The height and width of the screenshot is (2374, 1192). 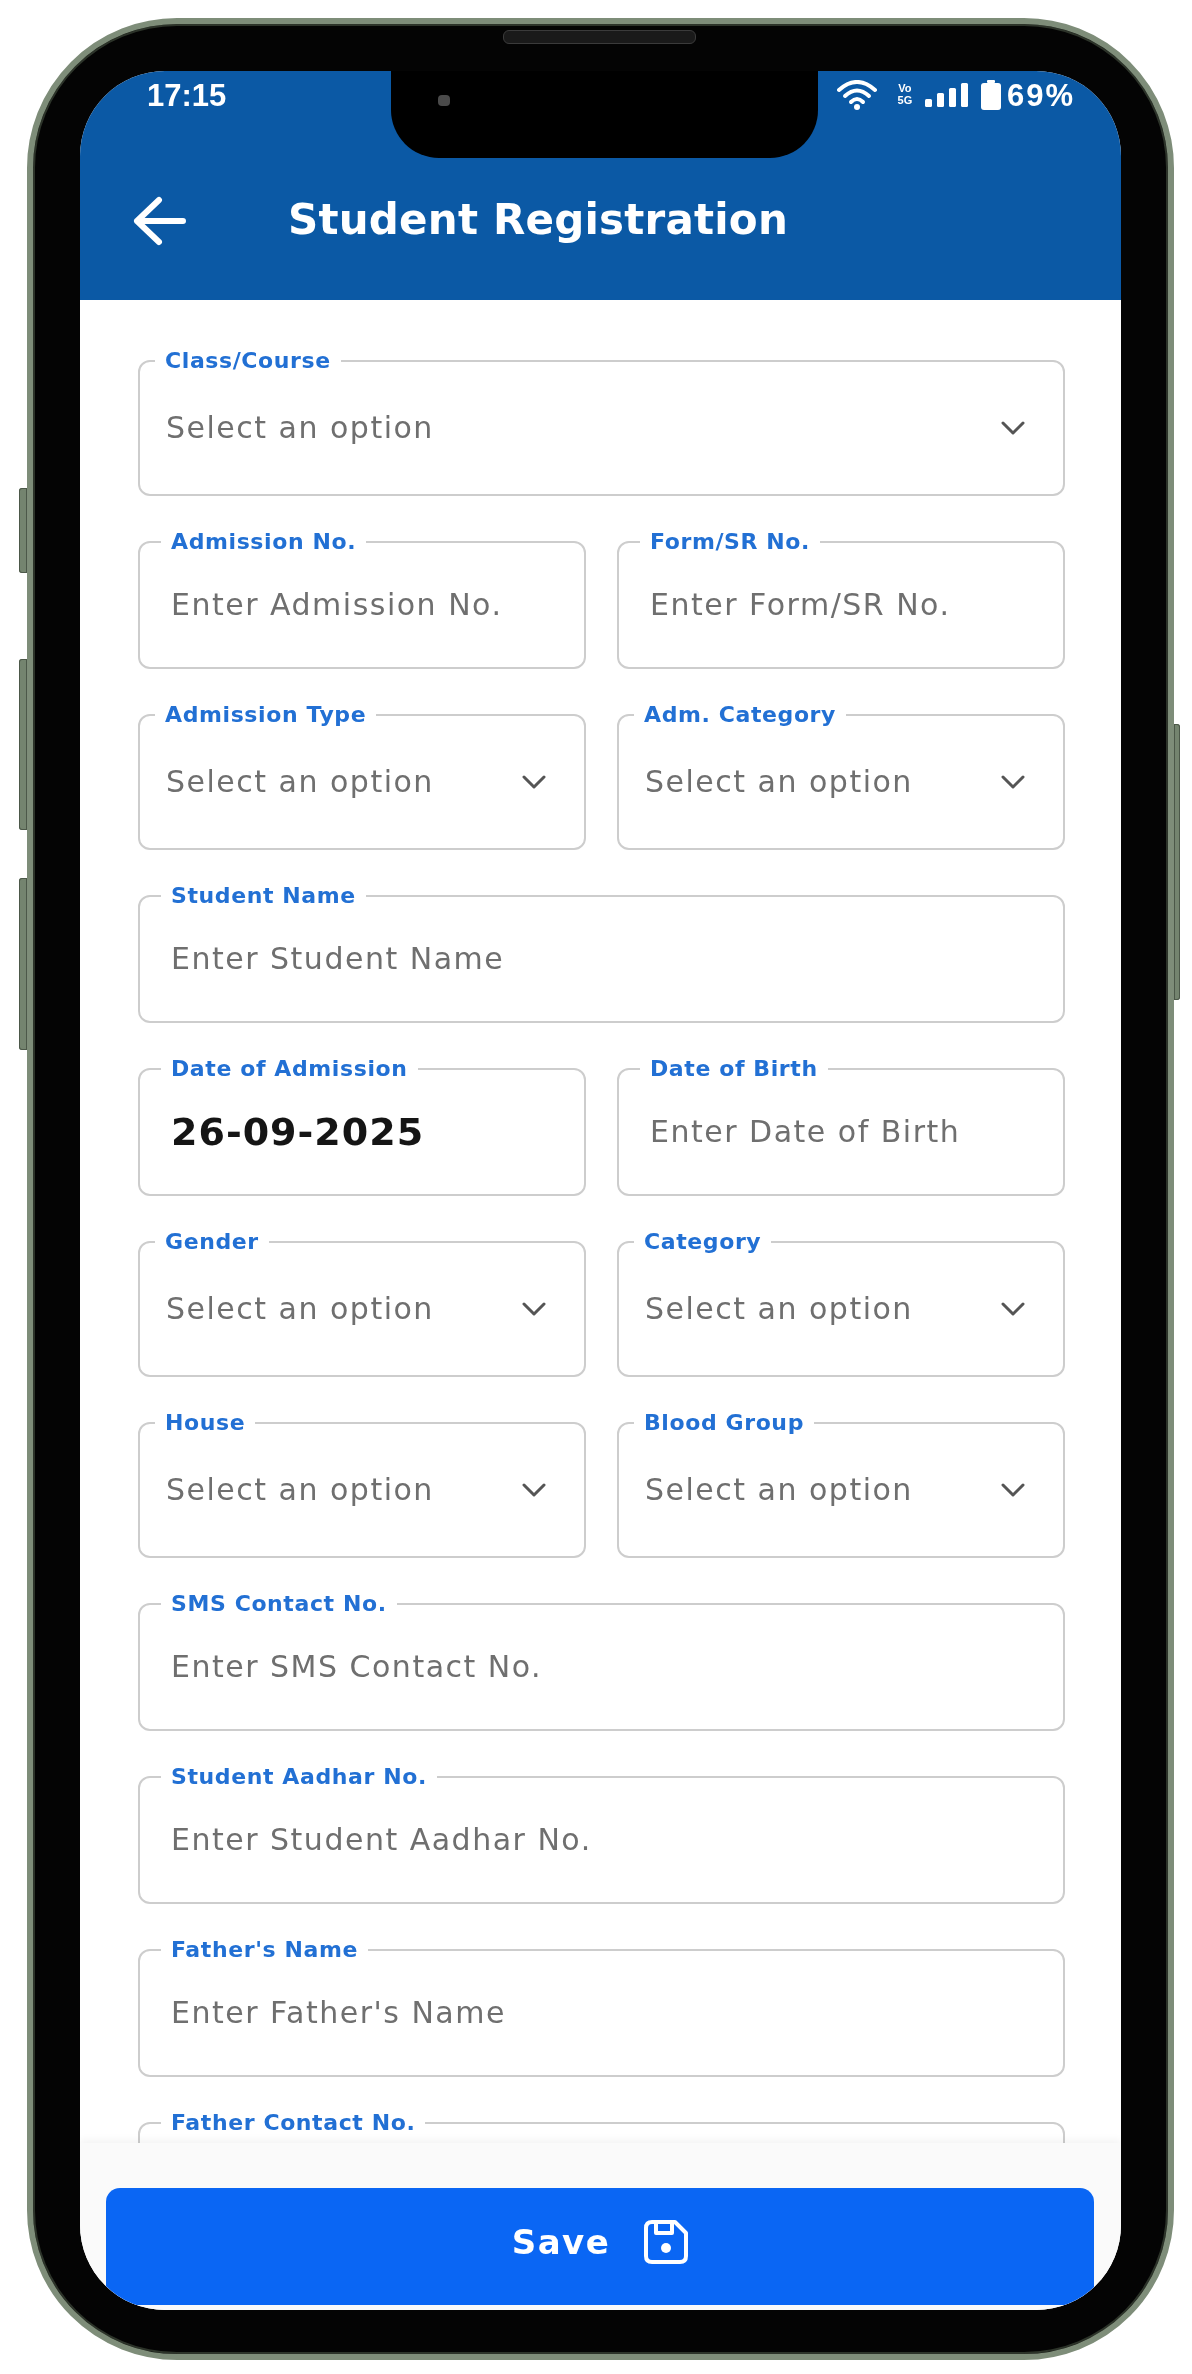 What do you see at coordinates (905, 95) in the screenshot?
I see `network-type-label: Vo 5G` at bounding box center [905, 95].